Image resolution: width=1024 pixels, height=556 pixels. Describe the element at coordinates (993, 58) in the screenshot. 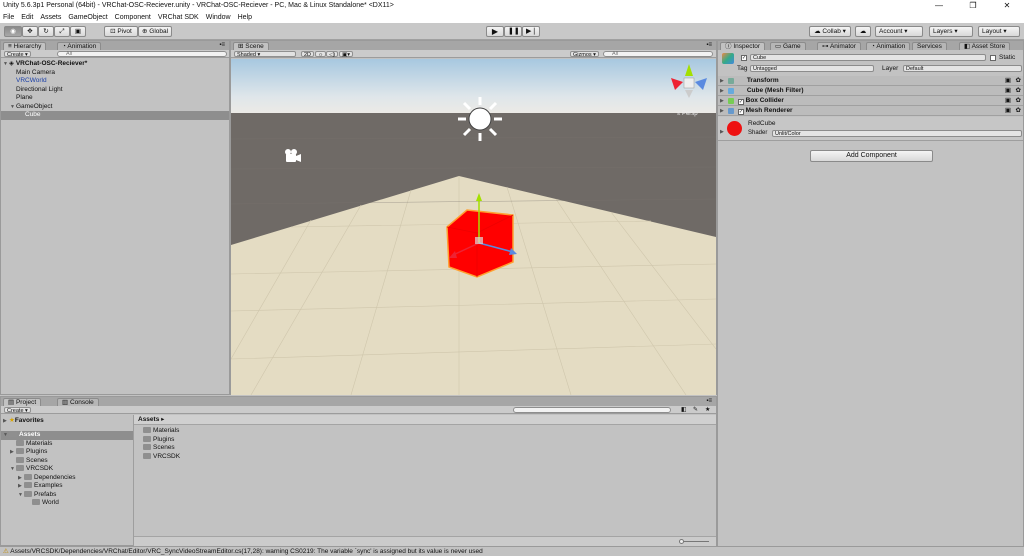

I see `static-checkbox` at that location.